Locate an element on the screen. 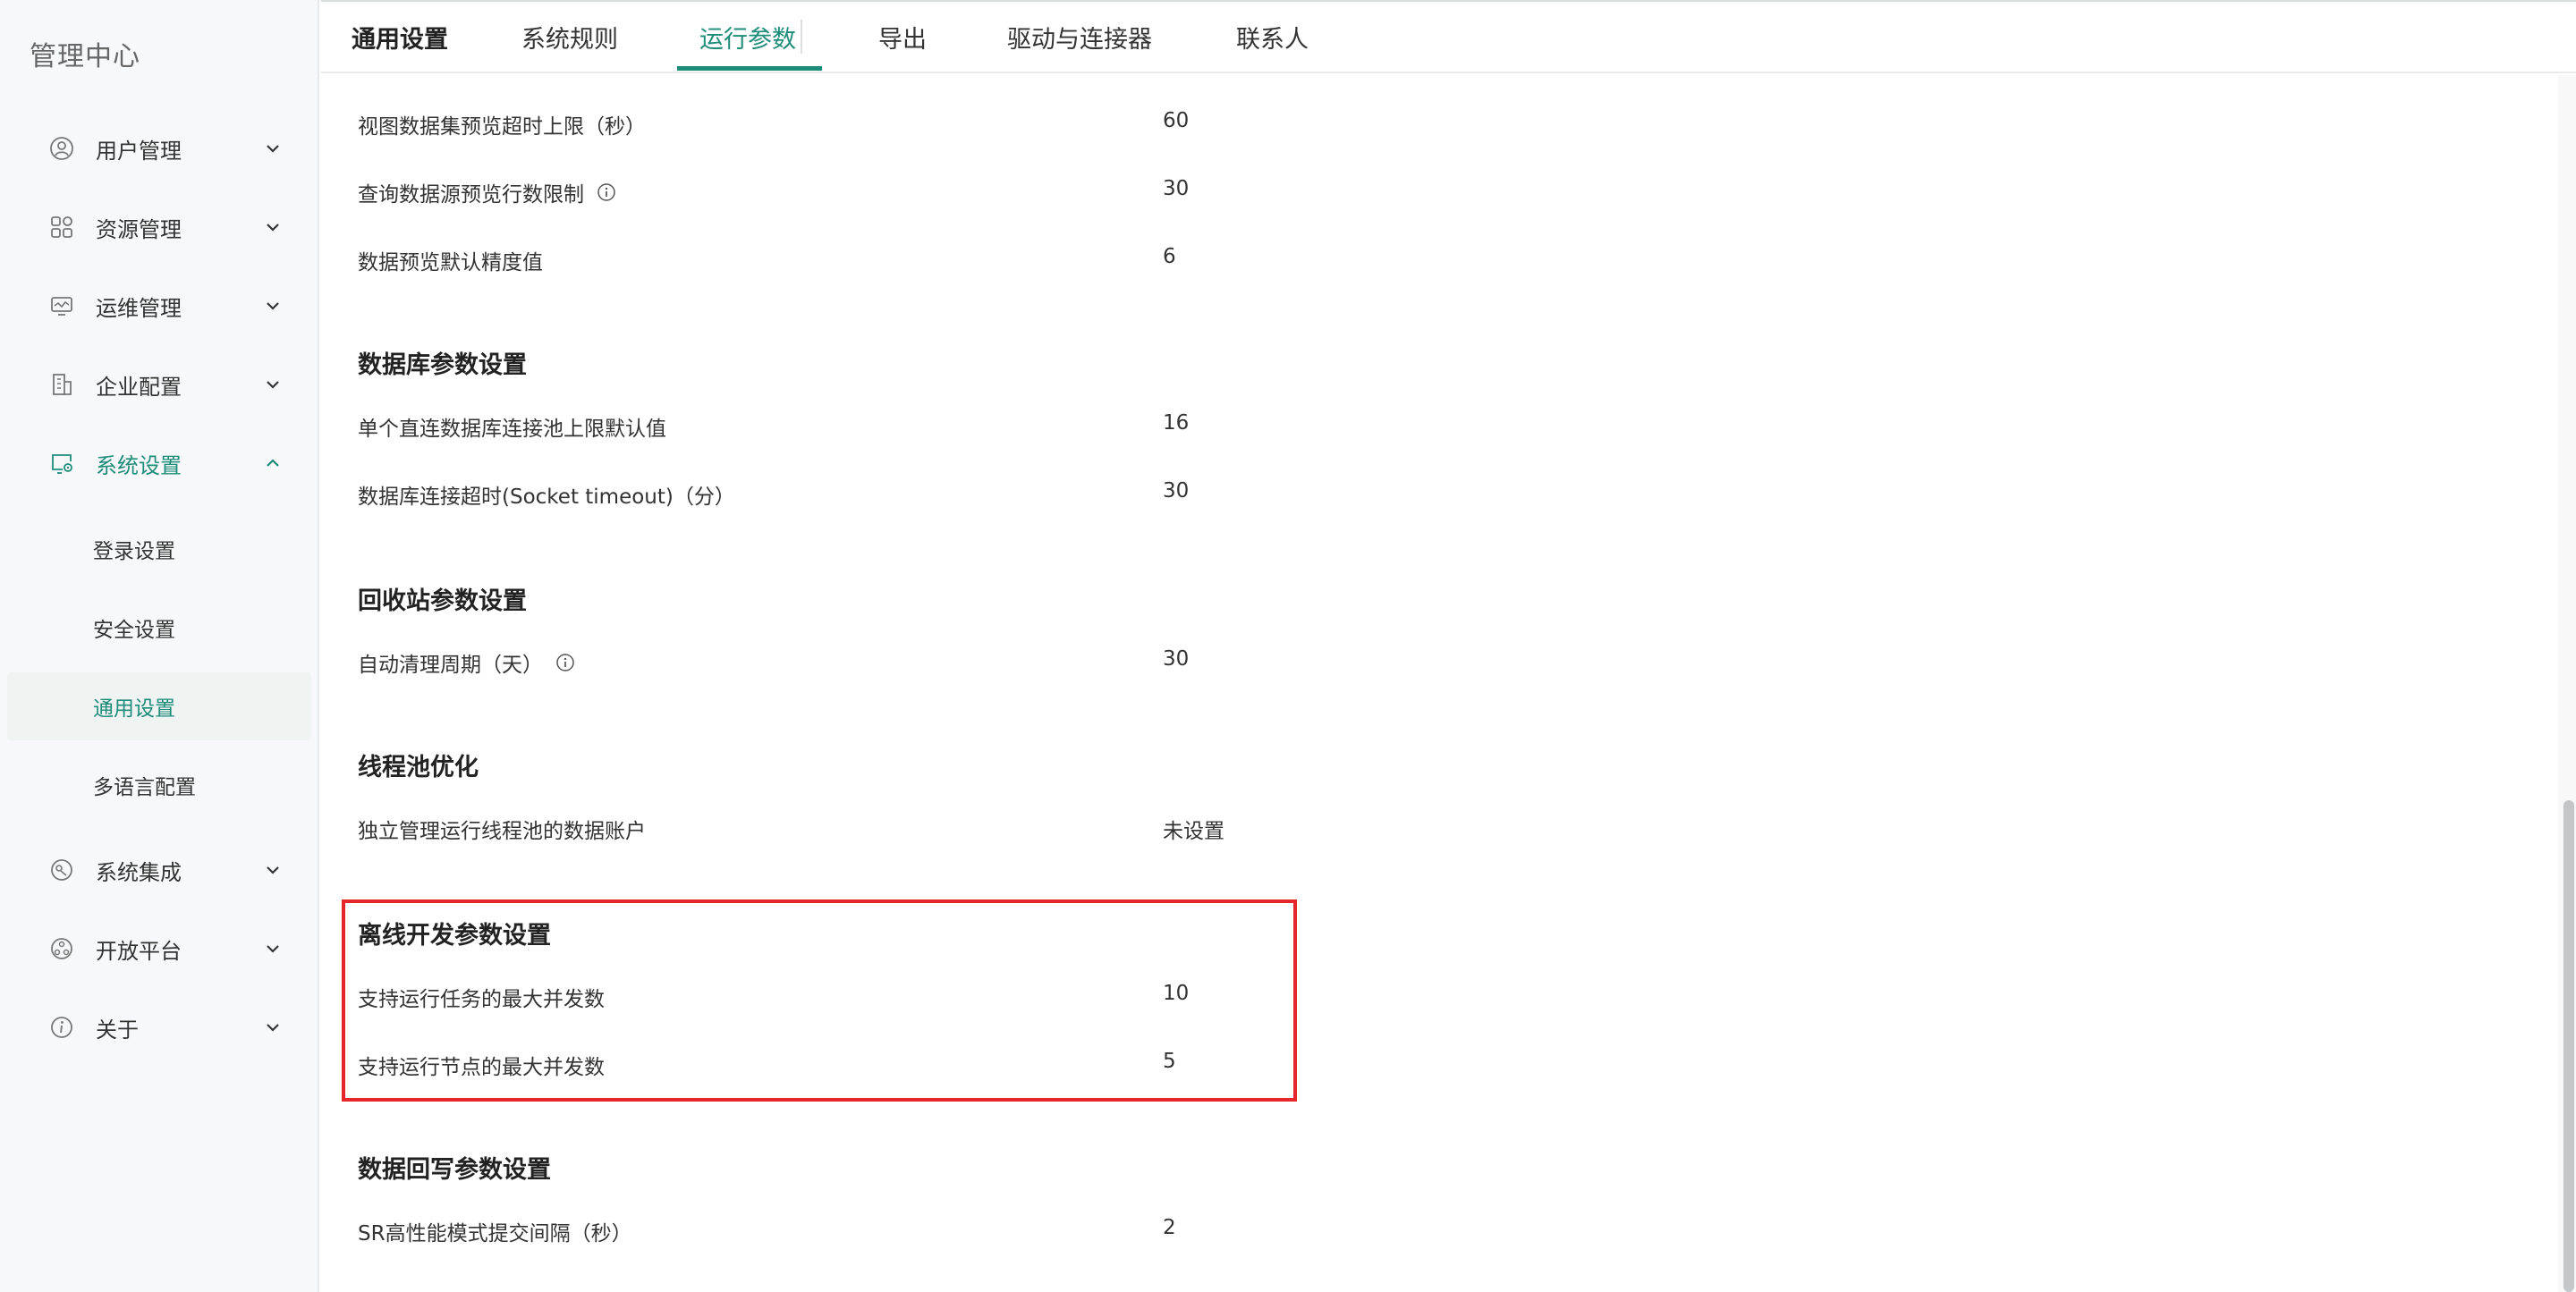  sidebar-subitem-label: 多语言配置 is located at coordinates (144, 787).